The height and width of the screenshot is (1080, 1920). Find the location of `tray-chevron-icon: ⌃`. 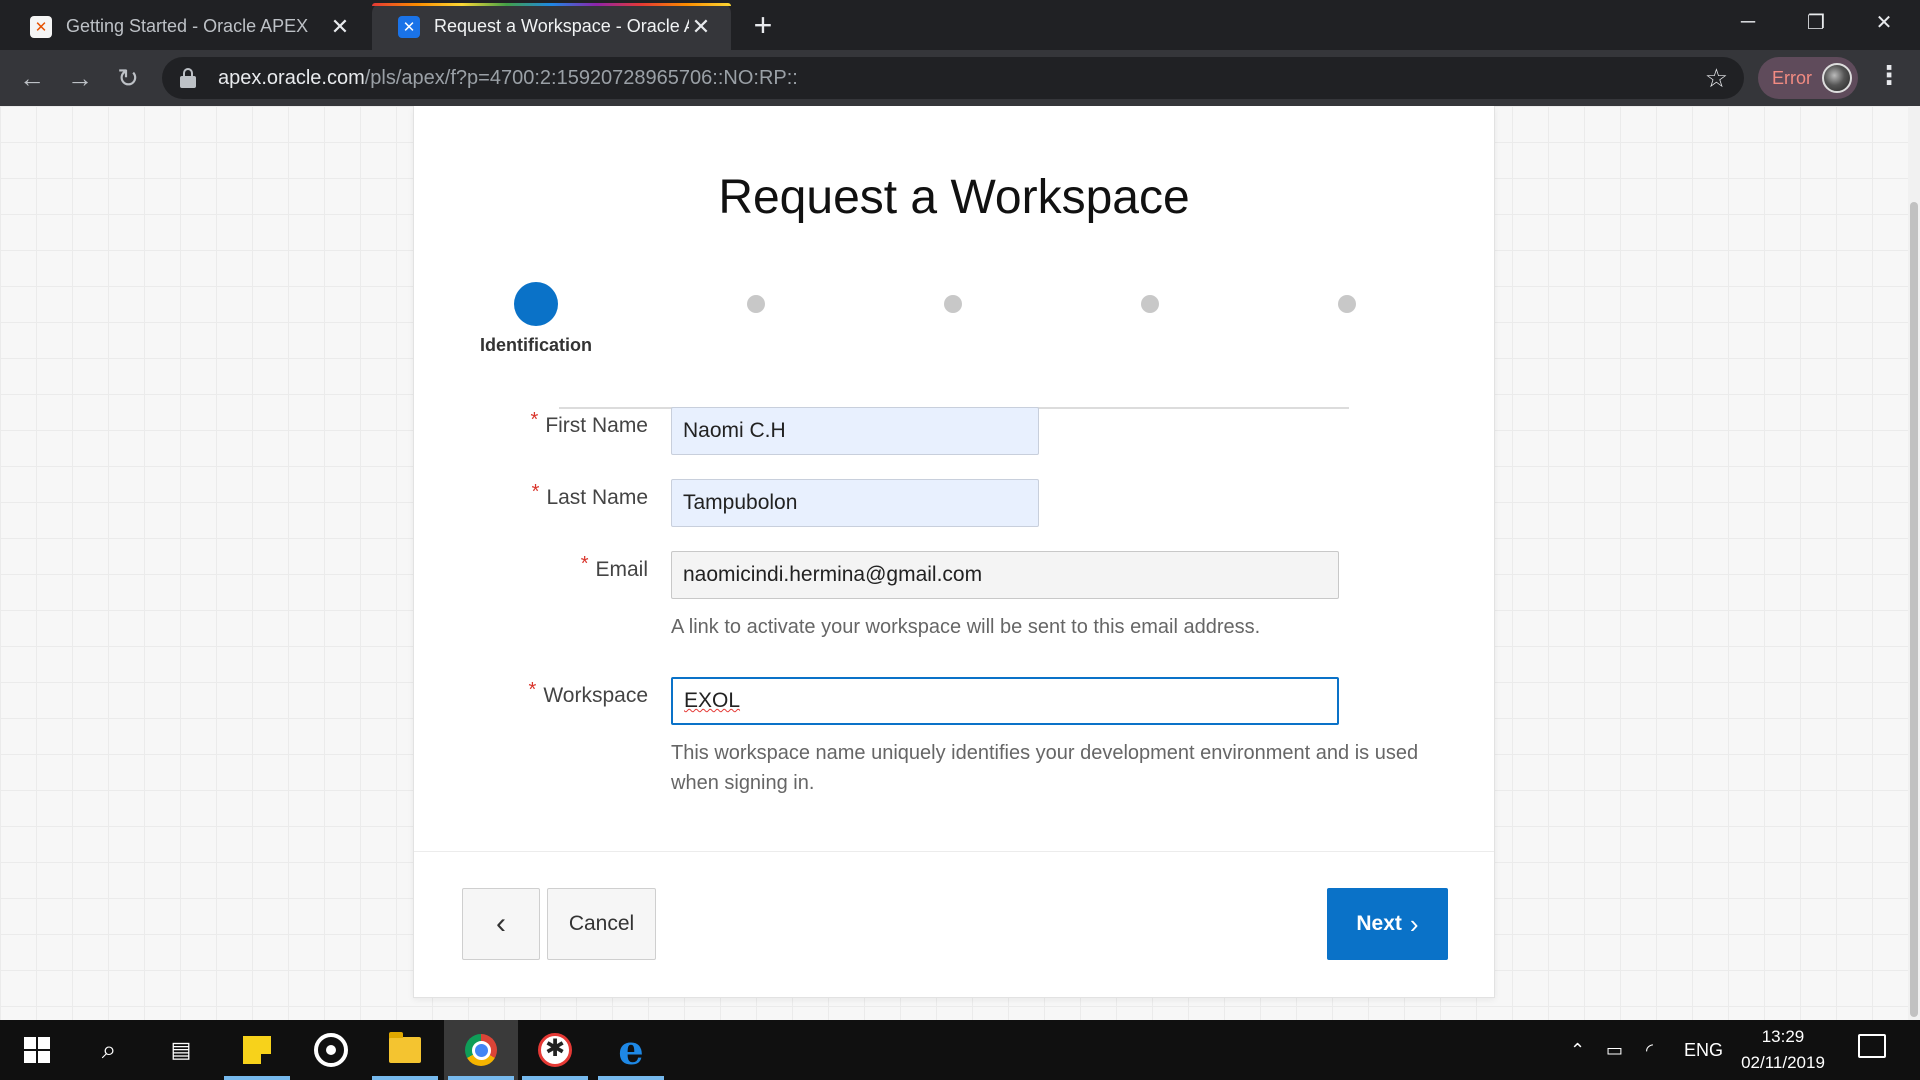

tray-chevron-icon: ⌃ is located at coordinates (1577, 1050).